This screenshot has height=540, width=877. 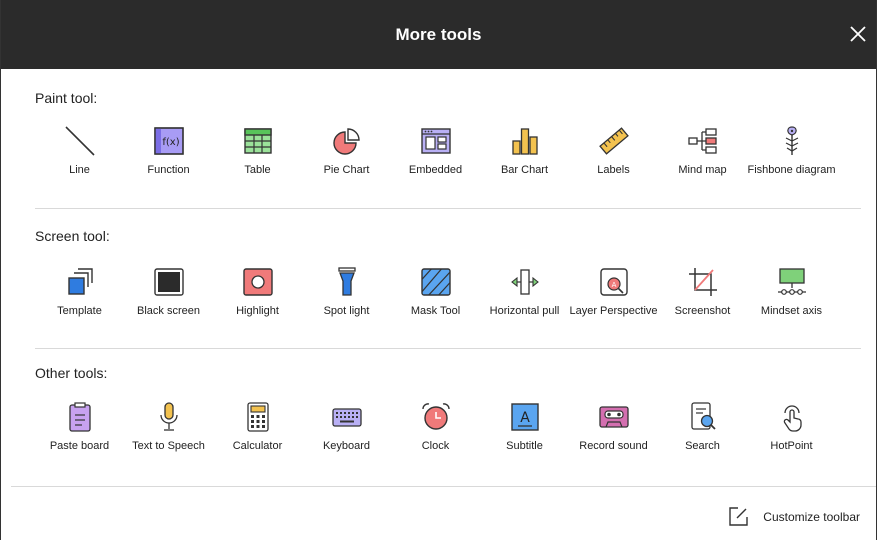 I want to click on mindset-axis-icon, so click(x=791, y=281).